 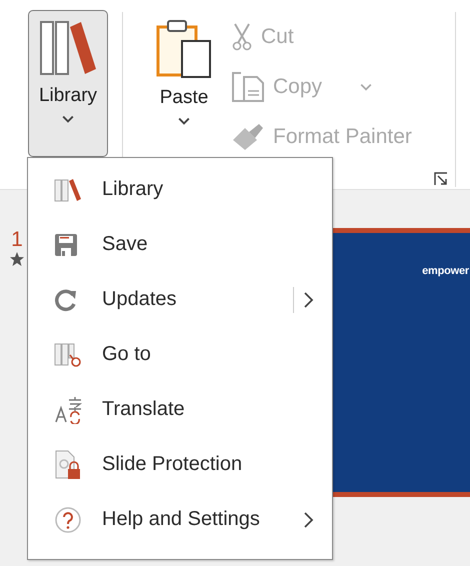 I want to click on copy-icon, so click(x=248, y=87).